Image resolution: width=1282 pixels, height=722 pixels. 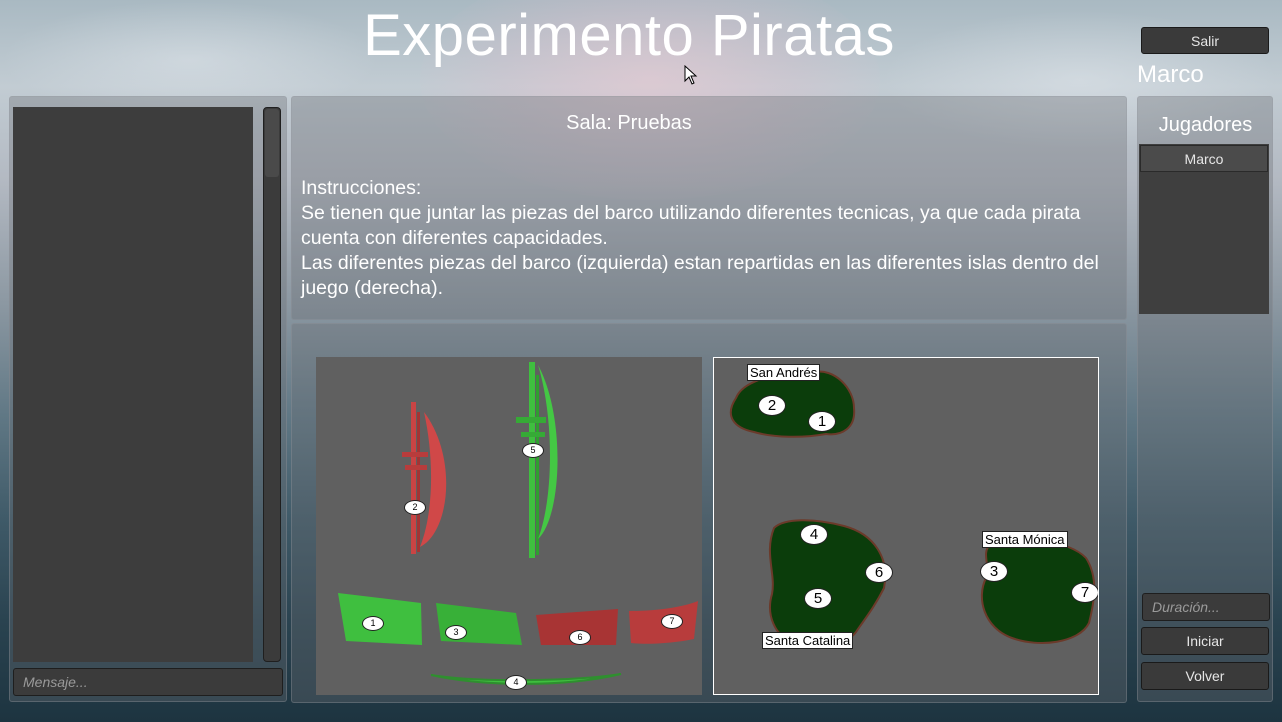 I want to click on username: Marco, so click(x=1170, y=74).